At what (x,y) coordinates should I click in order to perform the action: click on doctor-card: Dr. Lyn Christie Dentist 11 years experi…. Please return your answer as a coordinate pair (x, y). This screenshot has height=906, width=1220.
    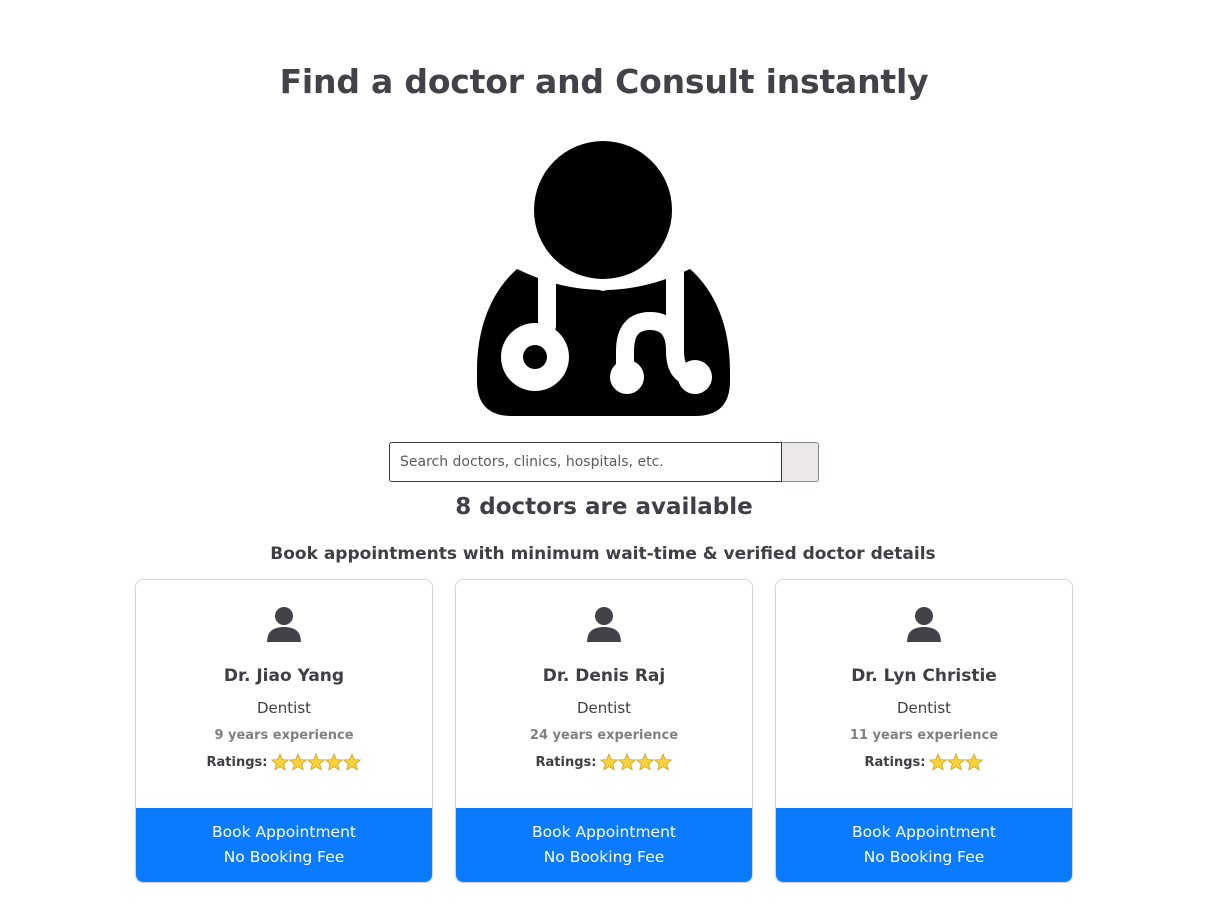
    Looking at the image, I should click on (924, 731).